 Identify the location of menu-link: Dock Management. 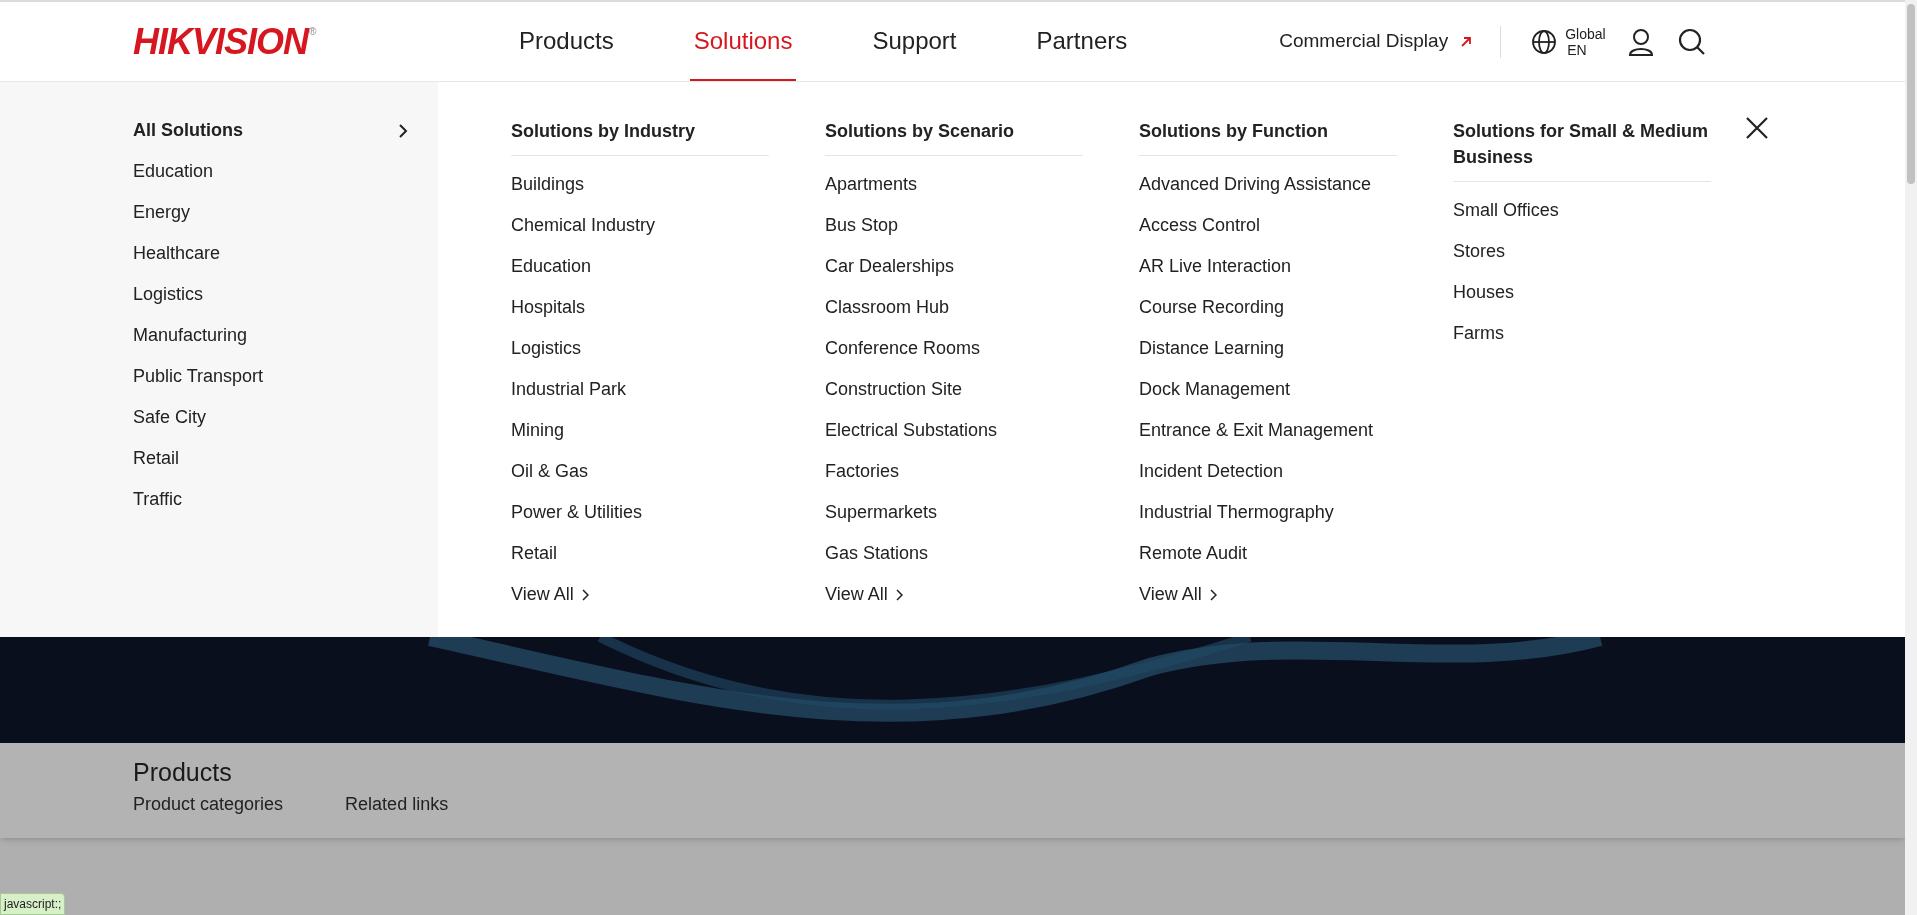
(1215, 389).